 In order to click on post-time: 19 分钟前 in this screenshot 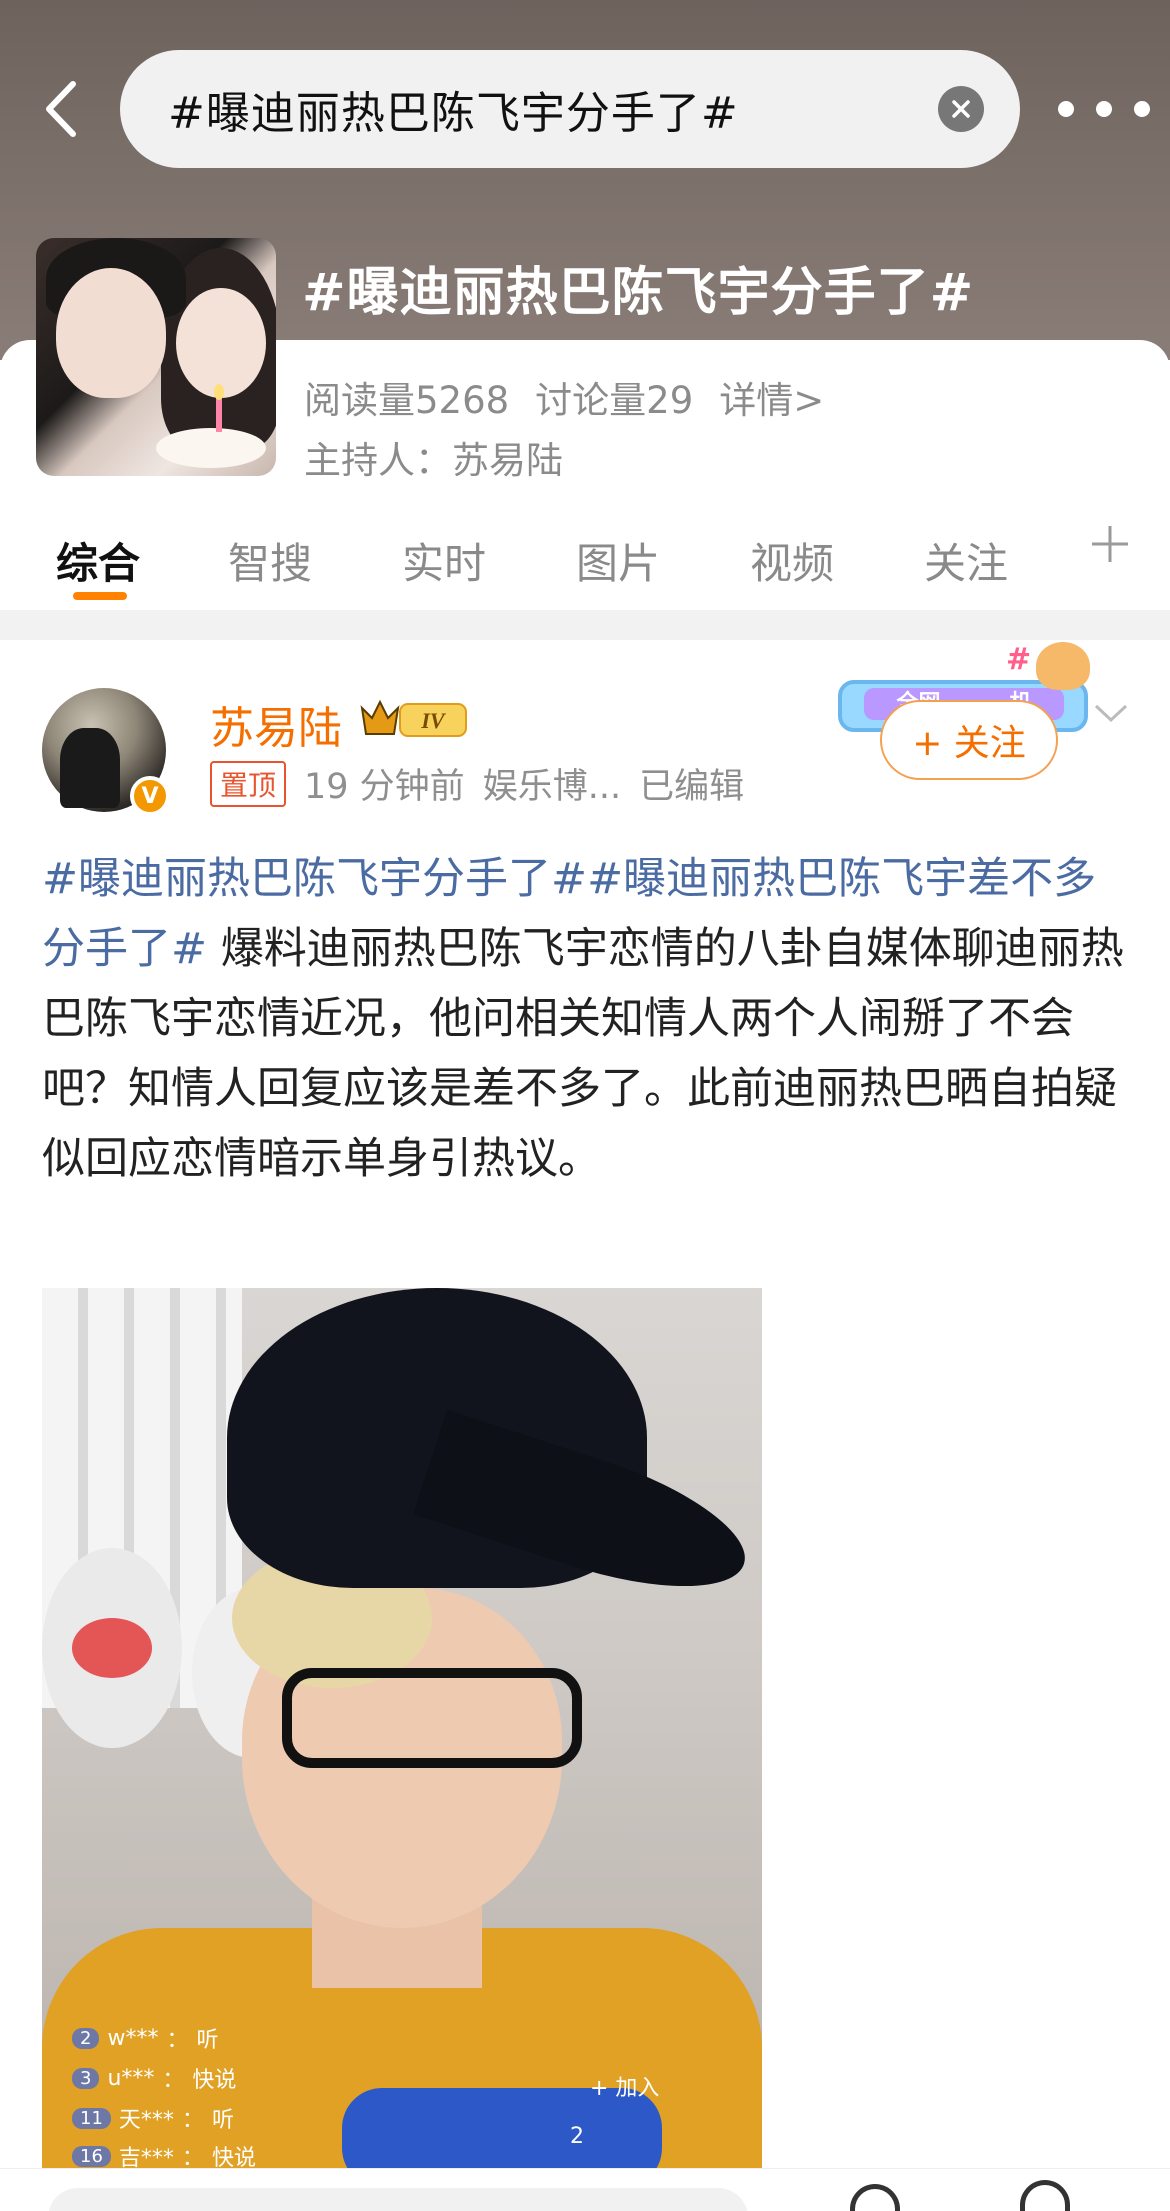, I will do `click(384, 787)`.